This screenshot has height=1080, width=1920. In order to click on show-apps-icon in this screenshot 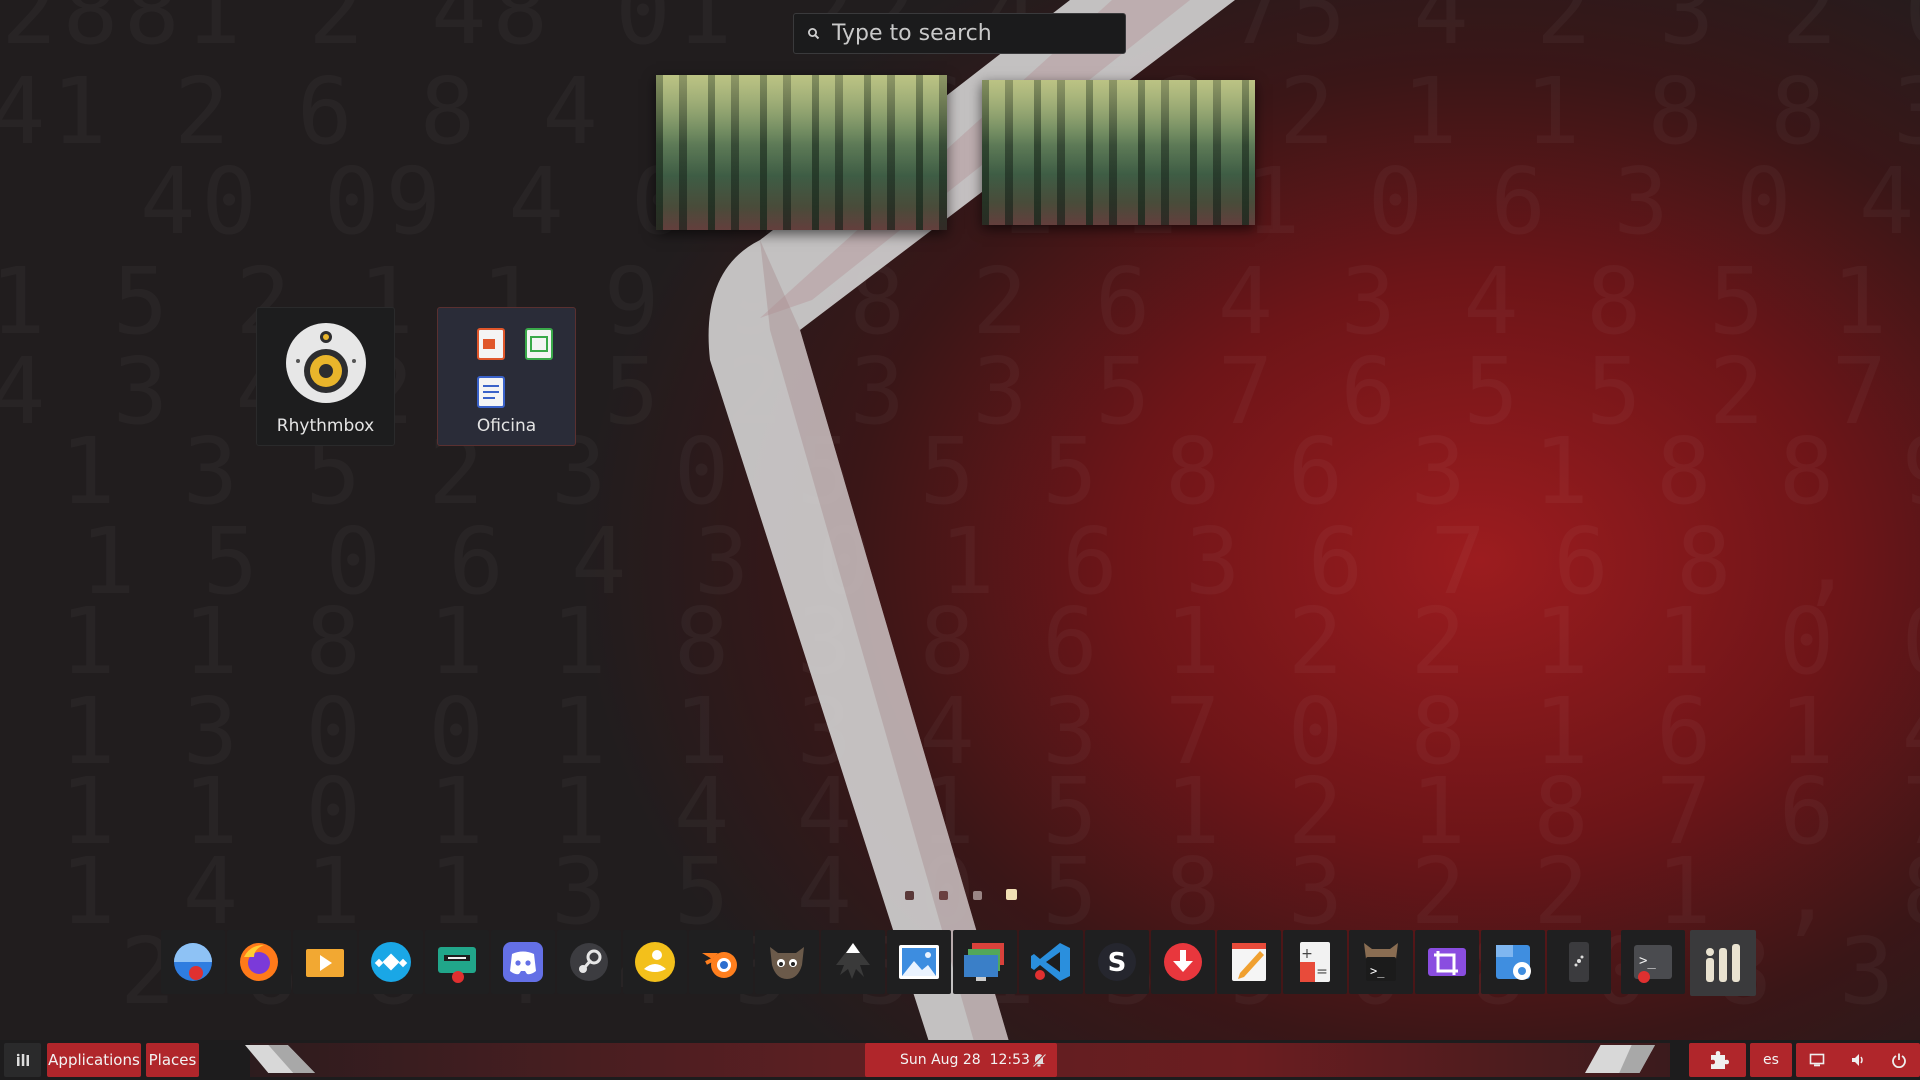, I will do `click(1723, 963)`.